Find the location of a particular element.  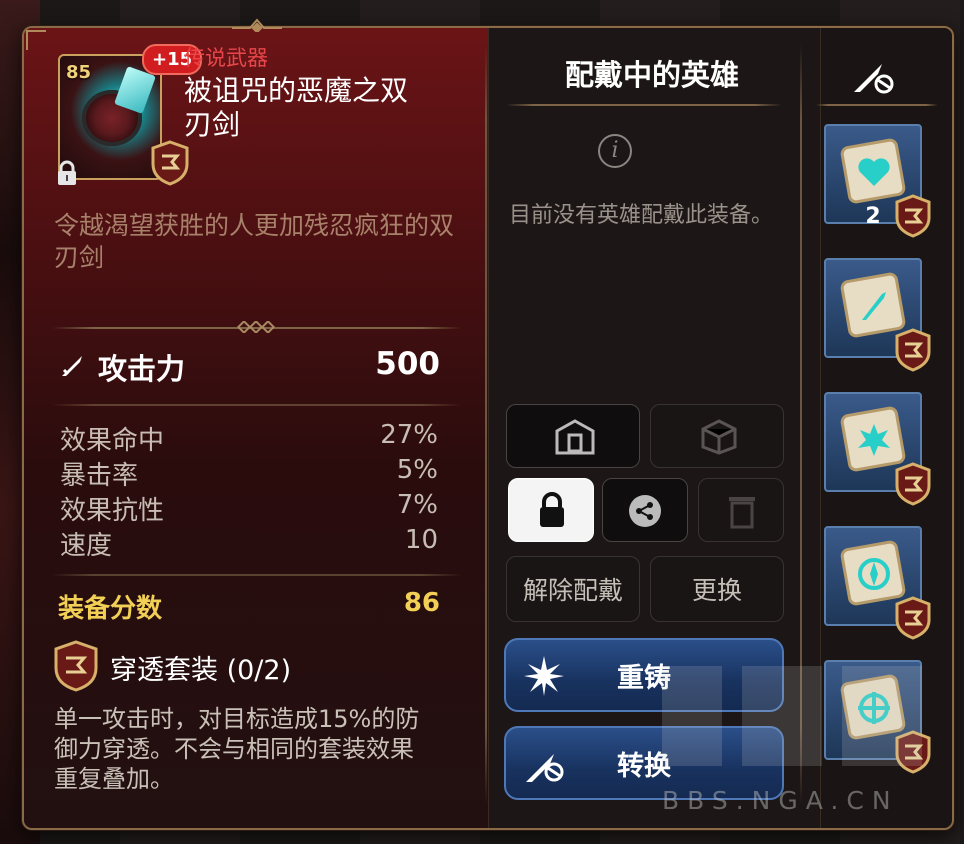

equipped-hero-title: 配戴中的英雄 is located at coordinates (651, 75).